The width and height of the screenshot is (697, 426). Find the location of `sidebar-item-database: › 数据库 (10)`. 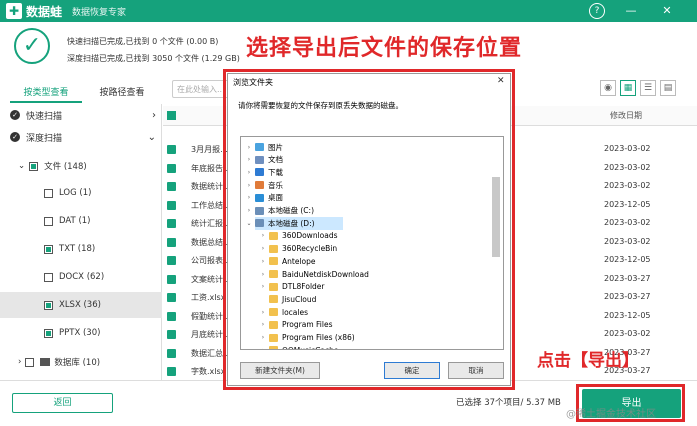

sidebar-item-database: › 数据库 (10) is located at coordinates (59, 362).